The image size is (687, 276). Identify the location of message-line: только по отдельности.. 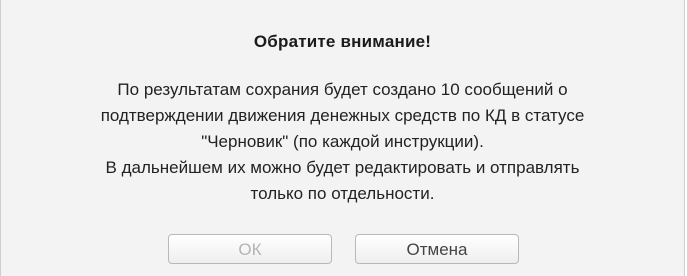
(342, 193).